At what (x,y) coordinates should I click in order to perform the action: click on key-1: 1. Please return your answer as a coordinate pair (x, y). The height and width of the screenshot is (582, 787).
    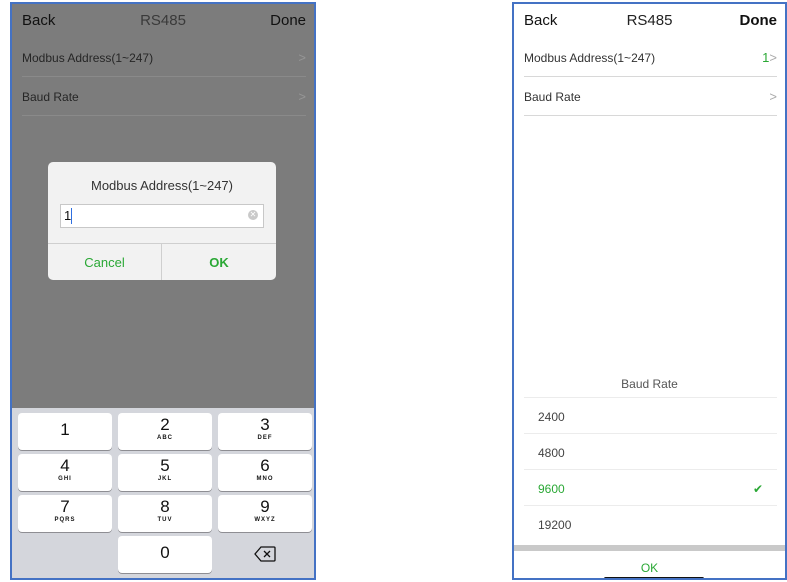
    Looking at the image, I should click on (65, 431).